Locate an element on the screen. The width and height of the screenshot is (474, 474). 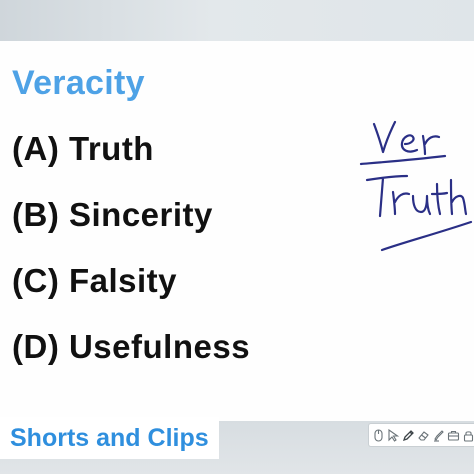
toolbox-icon is located at coordinates (453, 435).